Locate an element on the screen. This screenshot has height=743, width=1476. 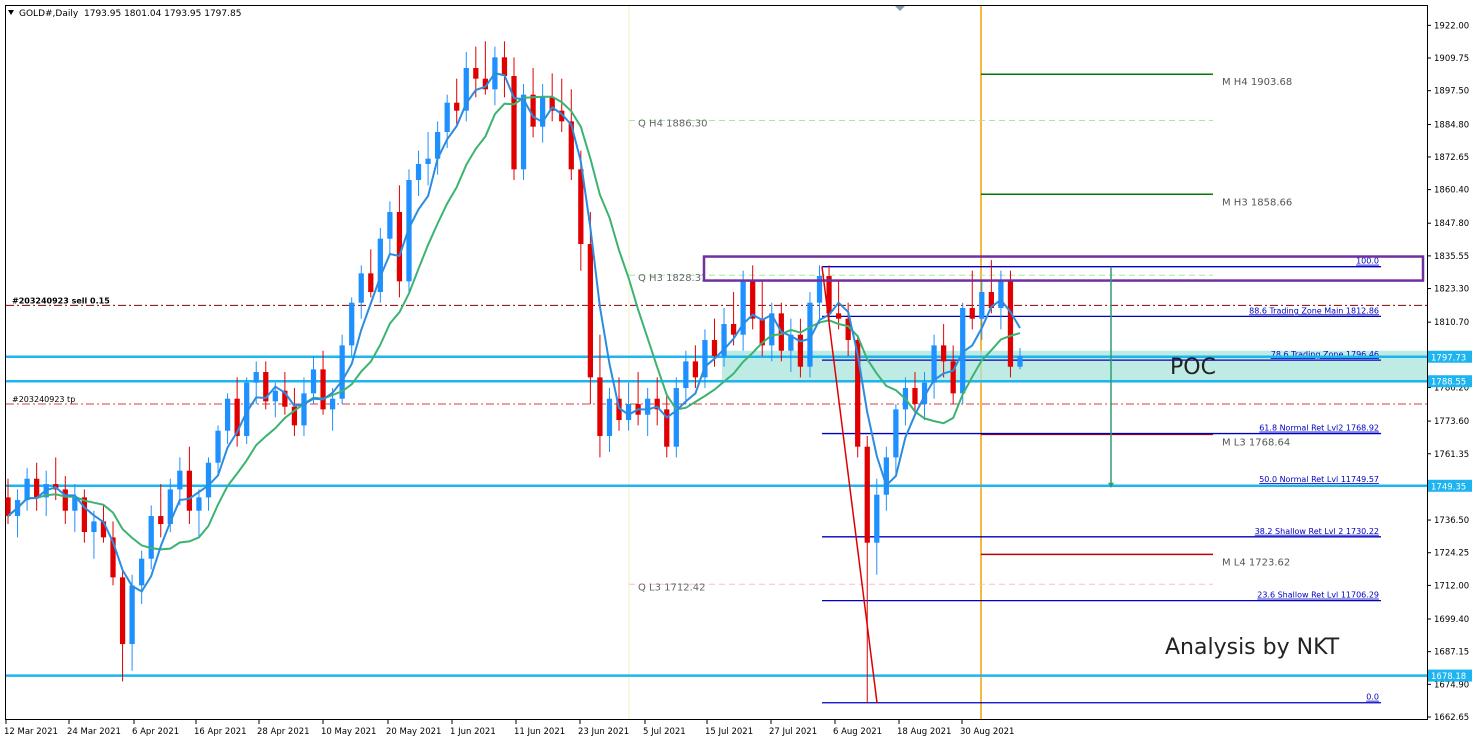
x-tick-label: 27 Jul 2021 is located at coordinates (793, 732).